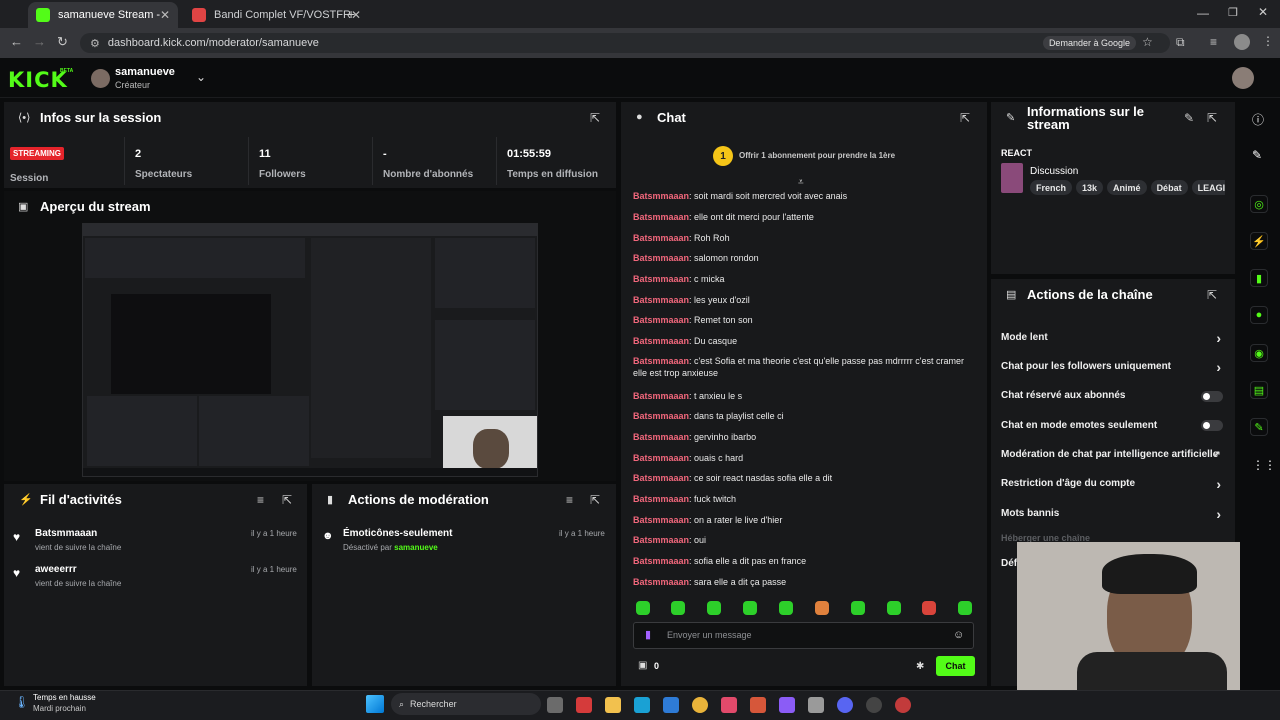 This screenshot has height=720, width=1280. What do you see at coordinates (39, 41) in the screenshot?
I see `forward-icon: →` at bounding box center [39, 41].